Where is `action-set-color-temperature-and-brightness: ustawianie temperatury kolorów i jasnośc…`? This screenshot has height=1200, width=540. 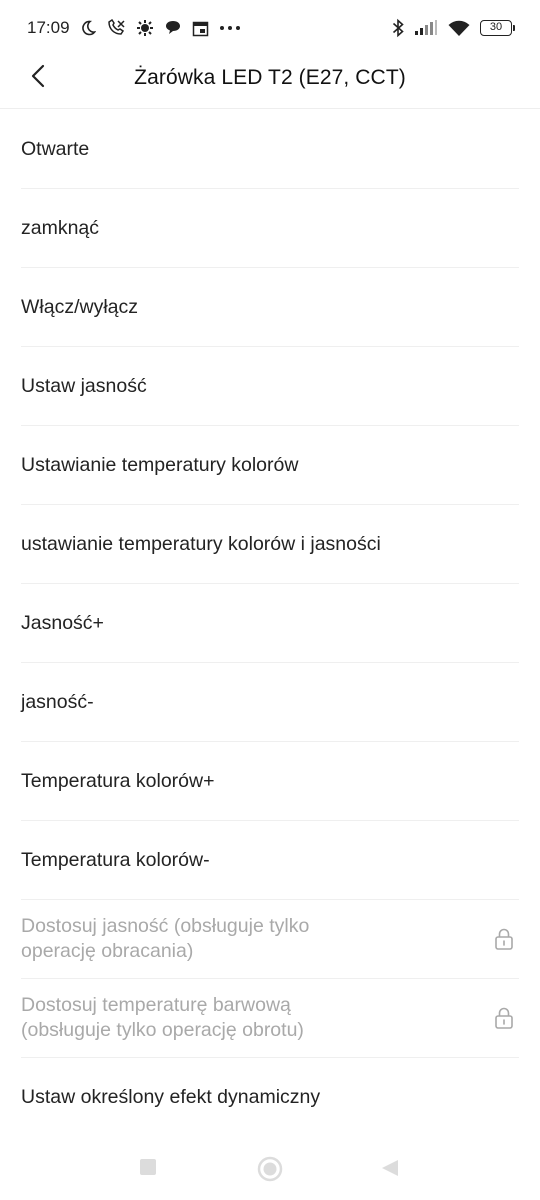
action-set-color-temperature-and-brightness: ustawianie temperatury kolorów i jasnośc… is located at coordinates (270, 544).